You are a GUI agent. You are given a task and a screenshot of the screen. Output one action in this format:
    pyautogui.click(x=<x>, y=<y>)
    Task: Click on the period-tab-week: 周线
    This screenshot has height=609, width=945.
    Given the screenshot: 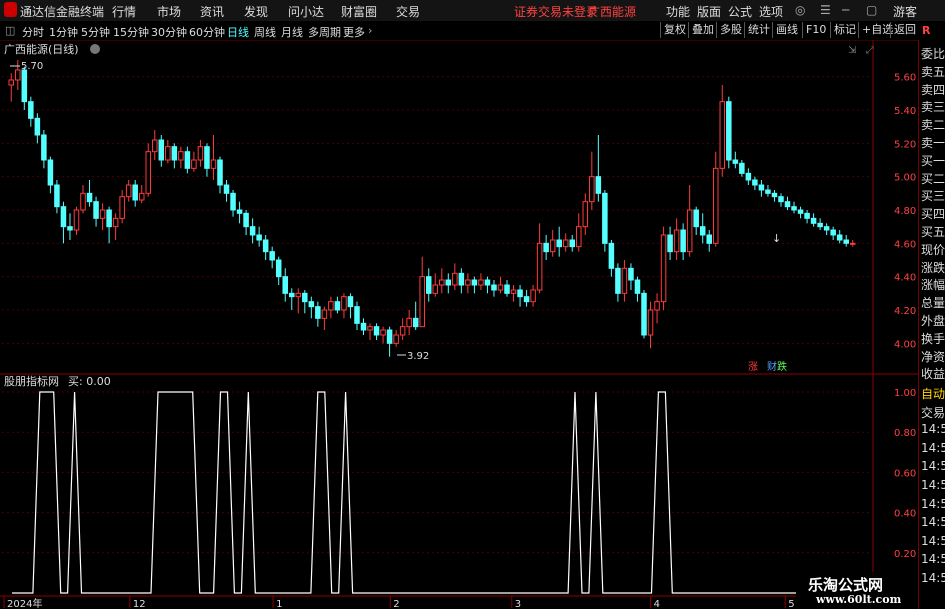 What is the action you would take?
    pyautogui.click(x=265, y=32)
    